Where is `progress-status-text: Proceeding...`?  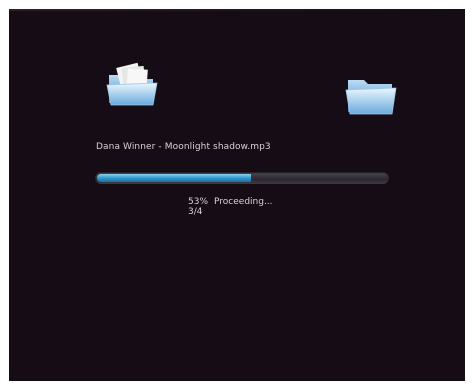
progress-status-text: Proceeding... is located at coordinates (243, 202).